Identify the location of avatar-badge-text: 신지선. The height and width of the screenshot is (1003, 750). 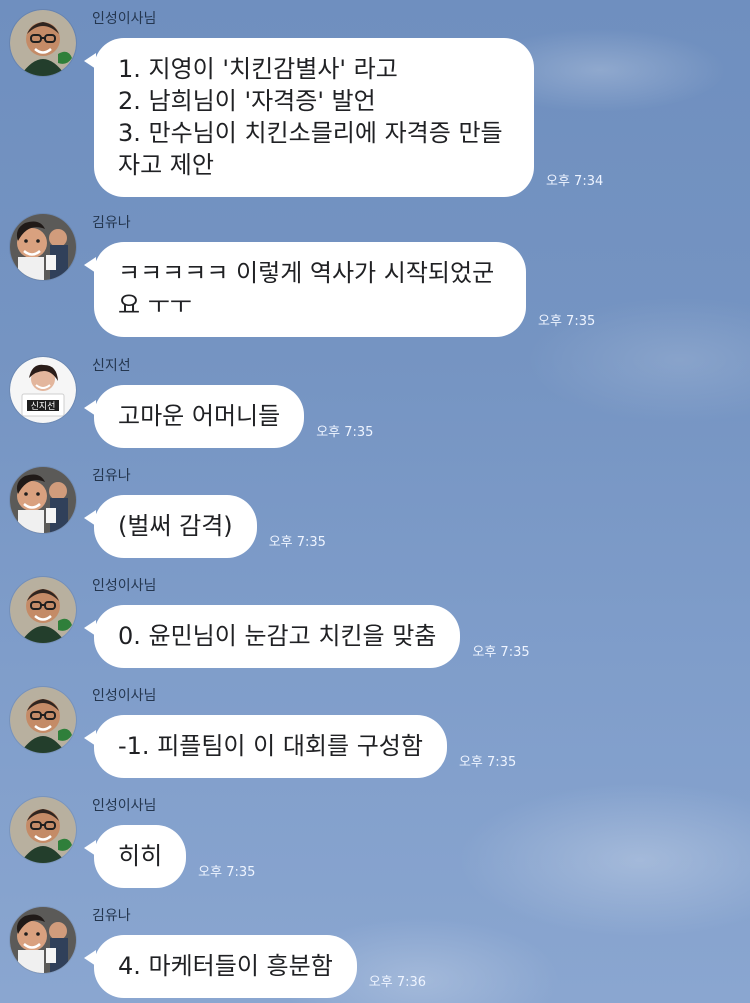
(43, 406).